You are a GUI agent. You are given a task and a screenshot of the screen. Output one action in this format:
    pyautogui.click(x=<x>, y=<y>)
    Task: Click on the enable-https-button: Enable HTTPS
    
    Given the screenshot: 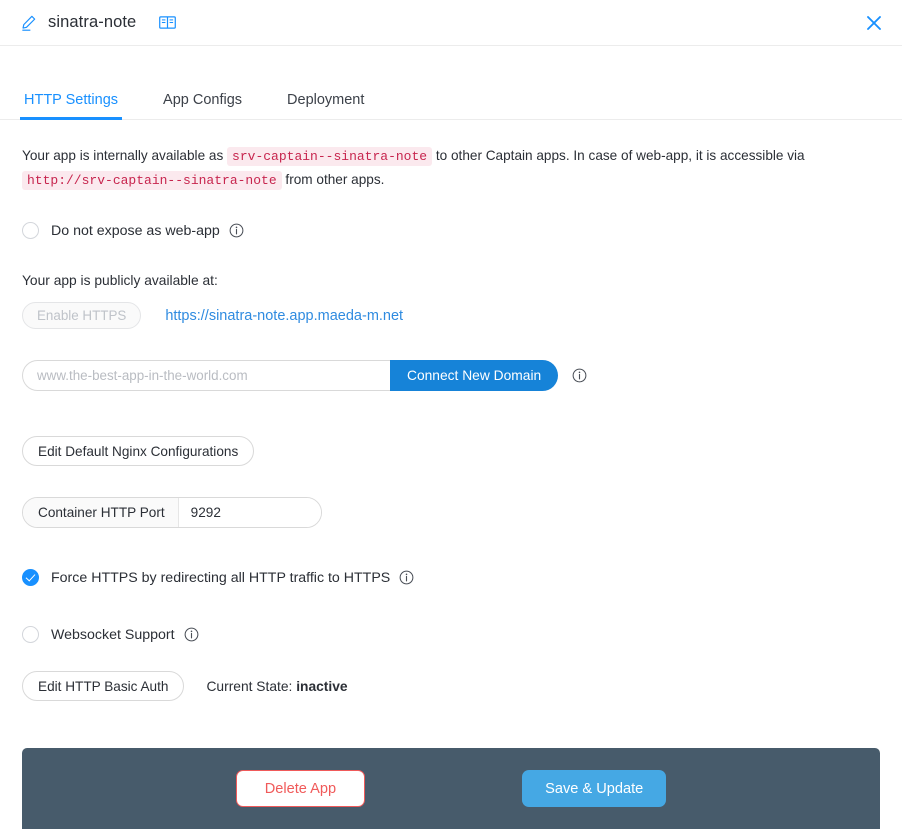 What is the action you would take?
    pyautogui.click(x=82, y=315)
    